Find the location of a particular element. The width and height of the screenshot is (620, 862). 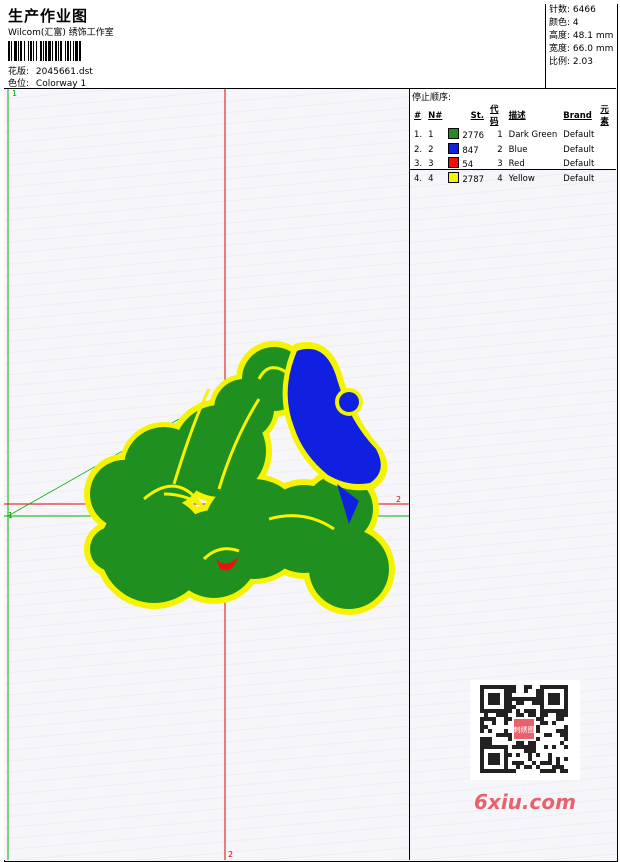

table-row: 1. 1 2776 1 Dark Green Default is located at coordinates (513, 135).